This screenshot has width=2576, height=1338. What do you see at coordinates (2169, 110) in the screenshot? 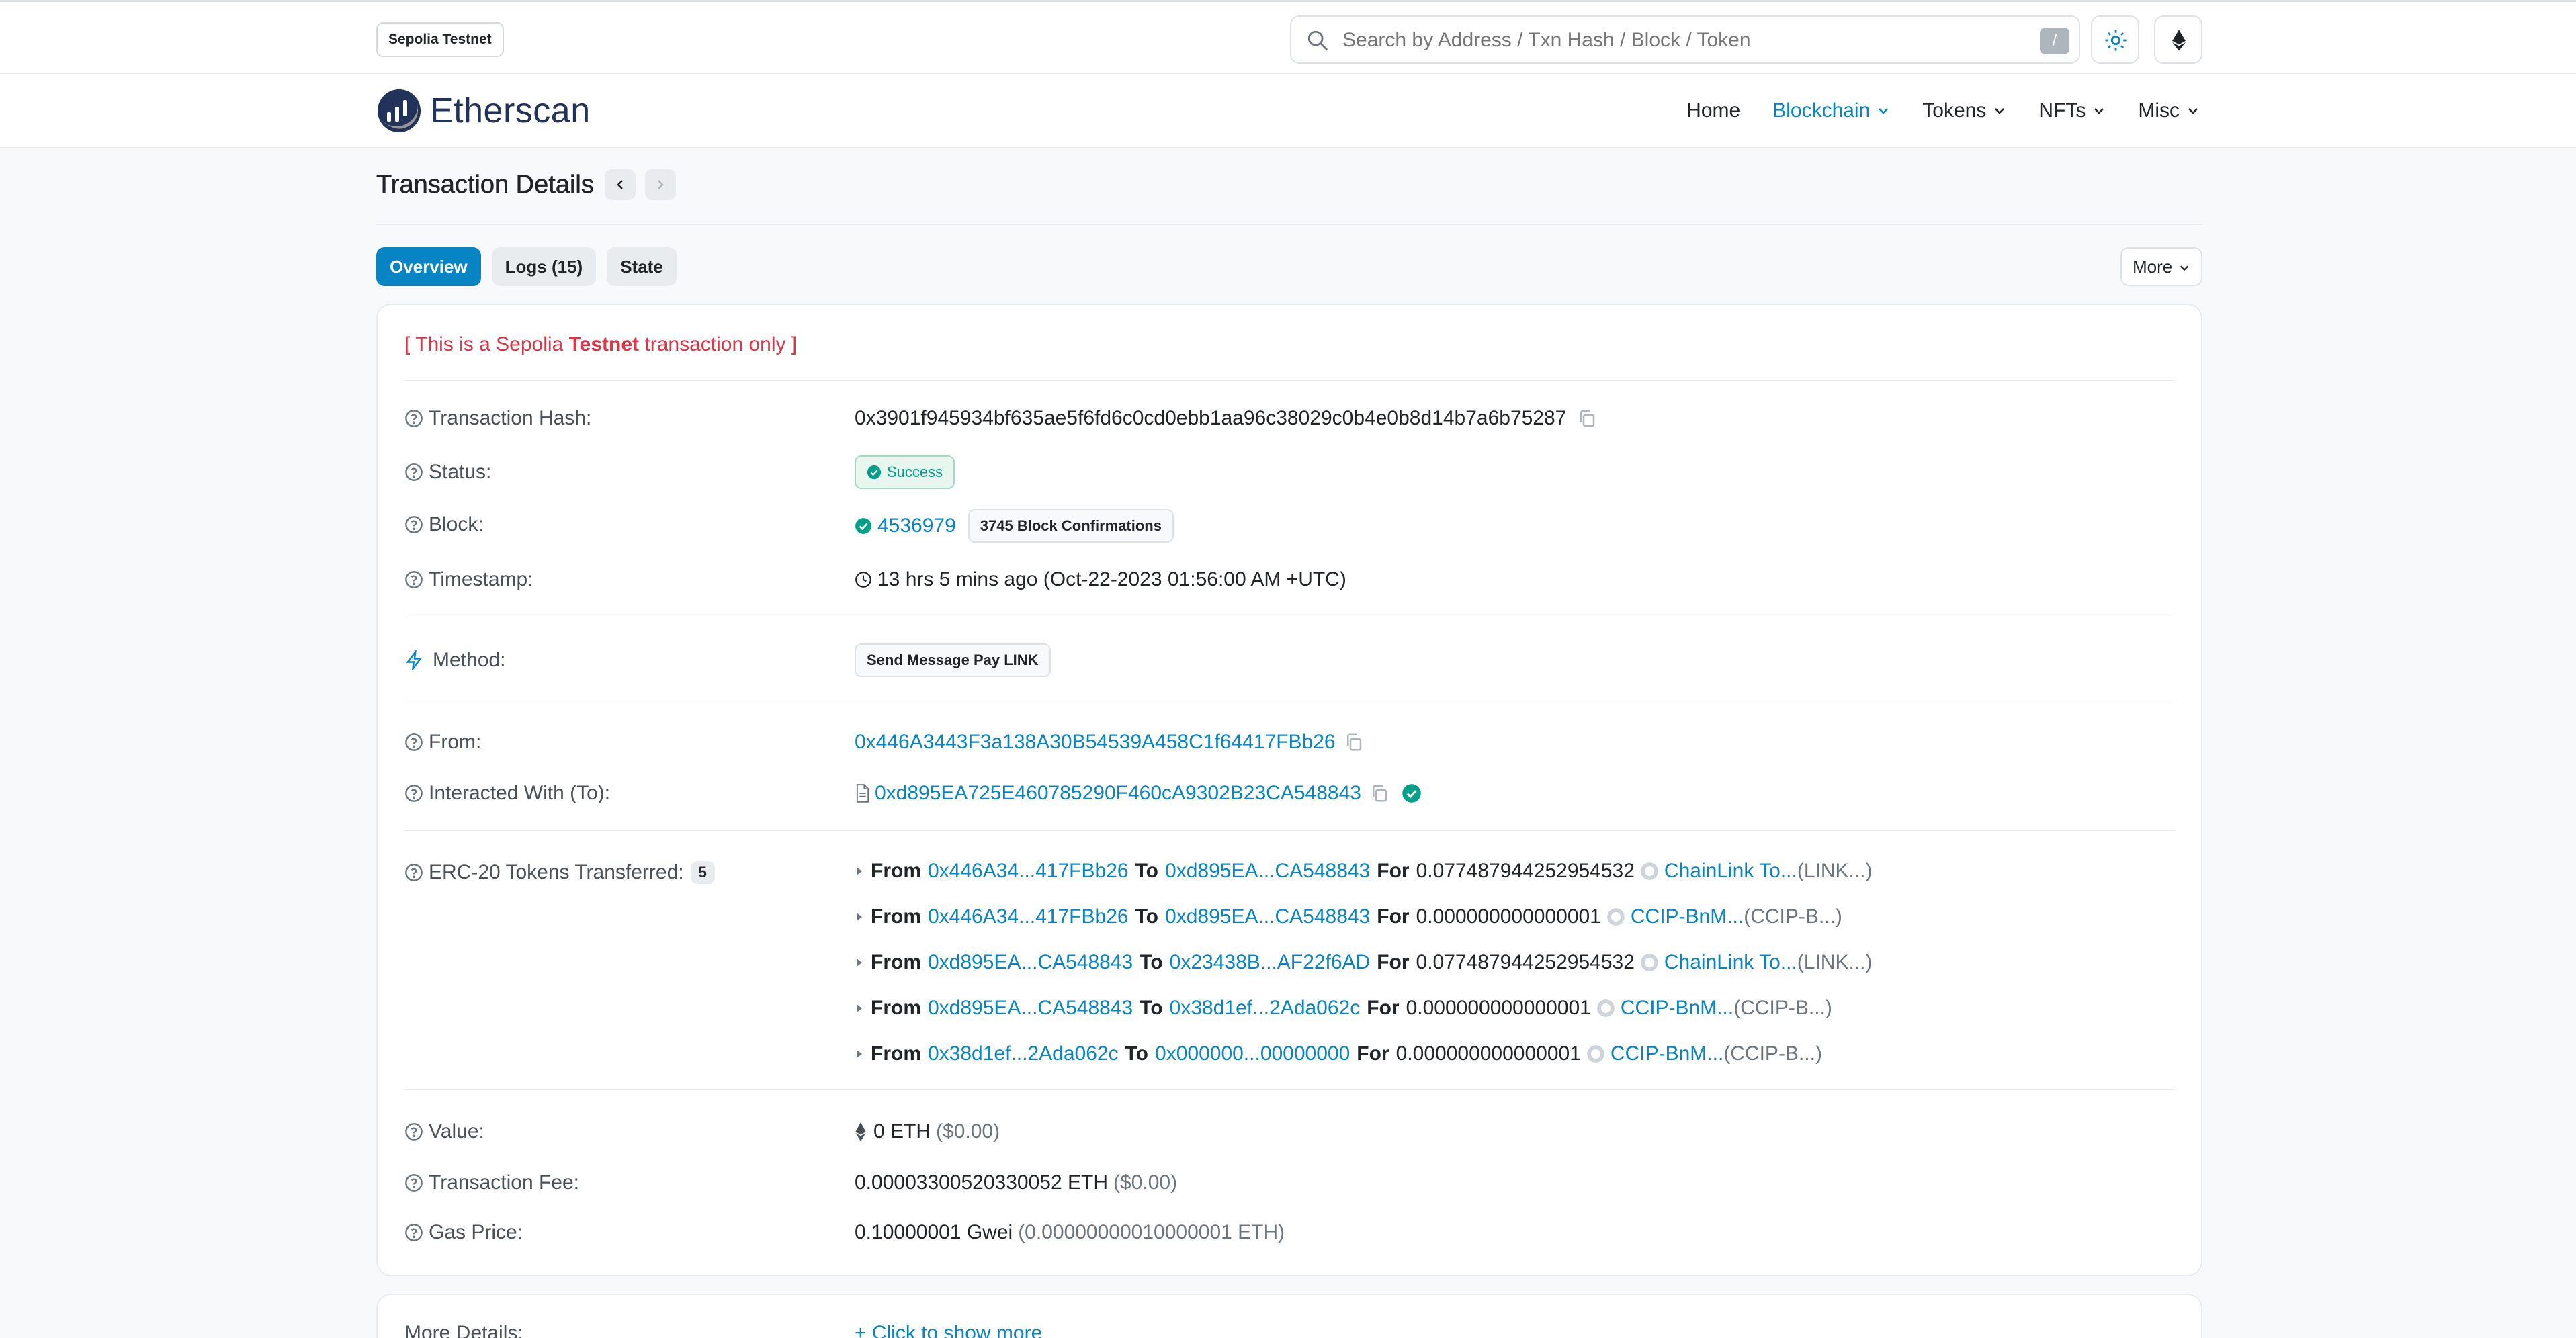
I see `nav-item-misc: Misc` at bounding box center [2169, 110].